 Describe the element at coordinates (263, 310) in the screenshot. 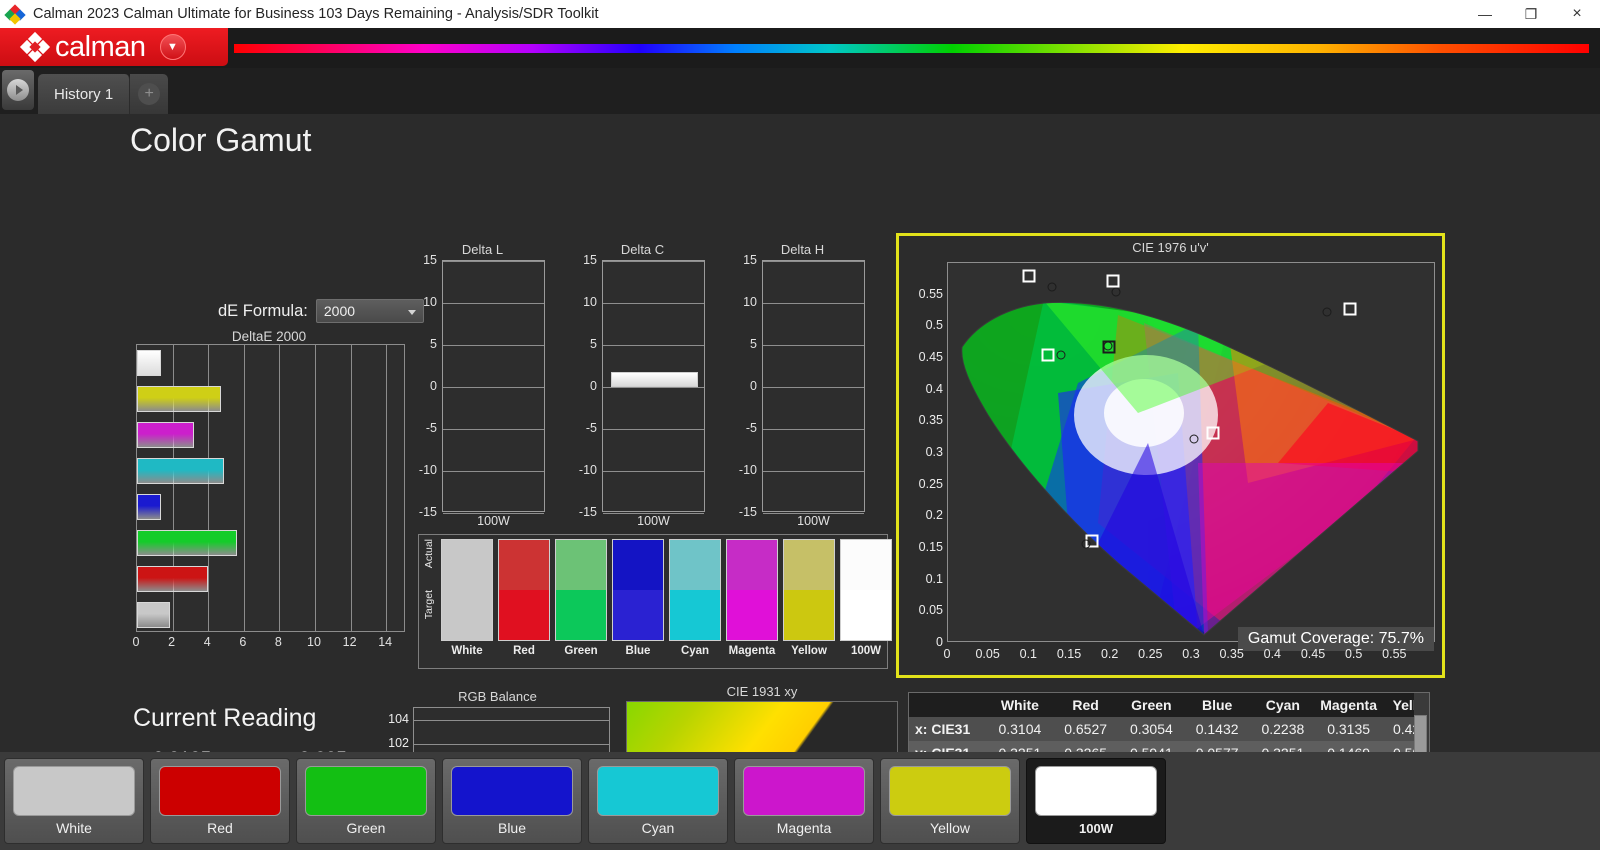

I see `de-formula-label: dE Formula:` at that location.